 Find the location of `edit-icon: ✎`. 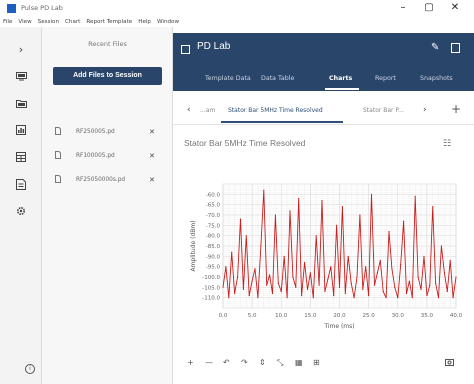

edit-icon: ✎ is located at coordinates (435, 47).